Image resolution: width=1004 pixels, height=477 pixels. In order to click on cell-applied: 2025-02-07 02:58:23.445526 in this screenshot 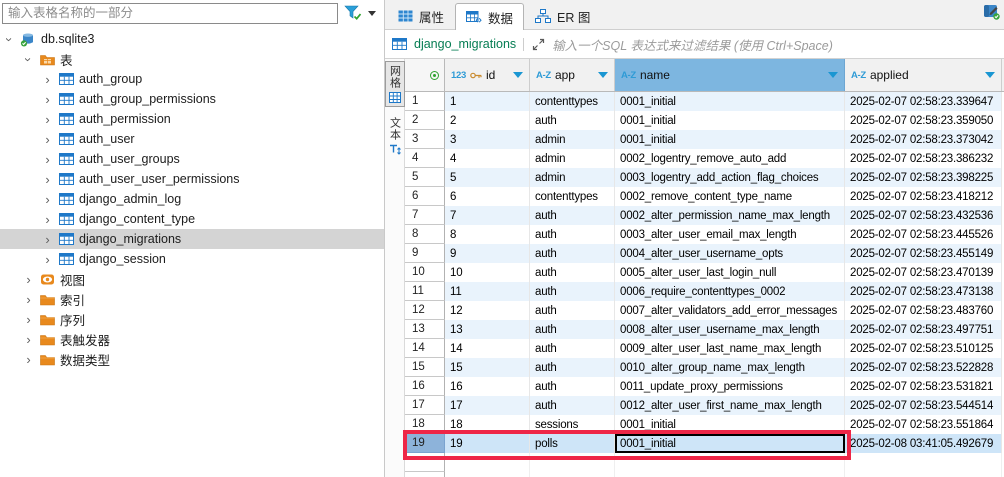, I will do `click(923, 234)`.